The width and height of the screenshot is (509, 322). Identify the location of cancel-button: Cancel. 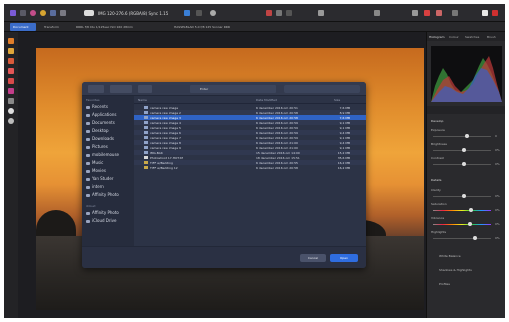
(313, 258).